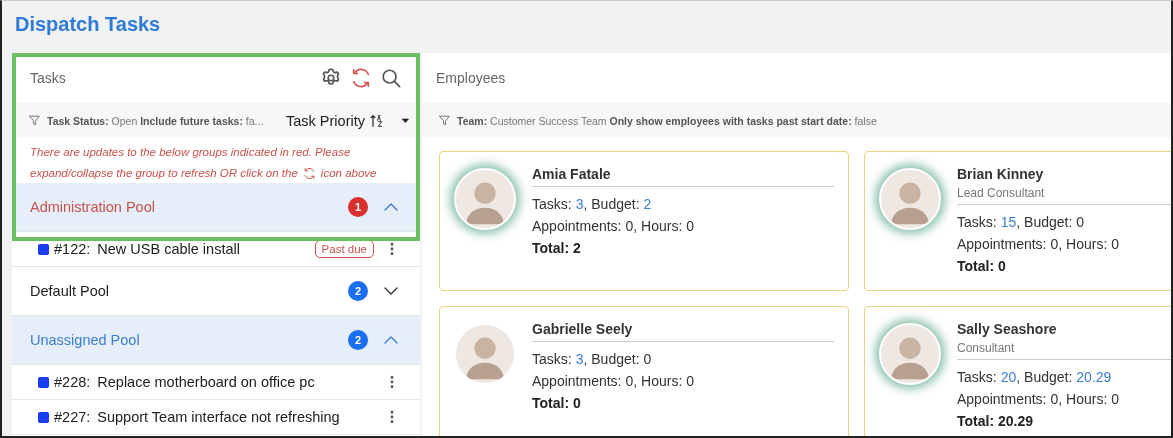 This screenshot has width=1173, height=438. I want to click on sort-icon, so click(377, 120).